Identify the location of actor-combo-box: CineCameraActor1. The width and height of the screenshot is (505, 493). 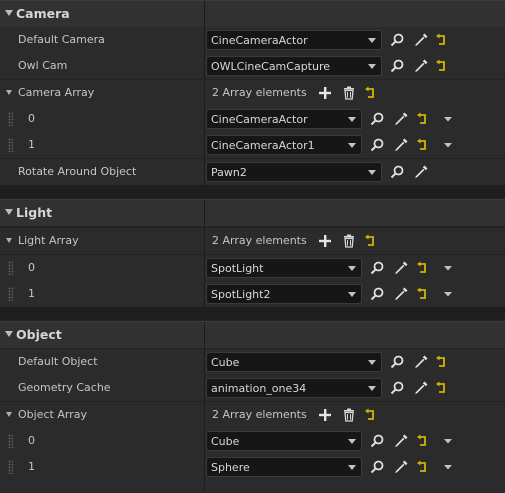
(284, 145).